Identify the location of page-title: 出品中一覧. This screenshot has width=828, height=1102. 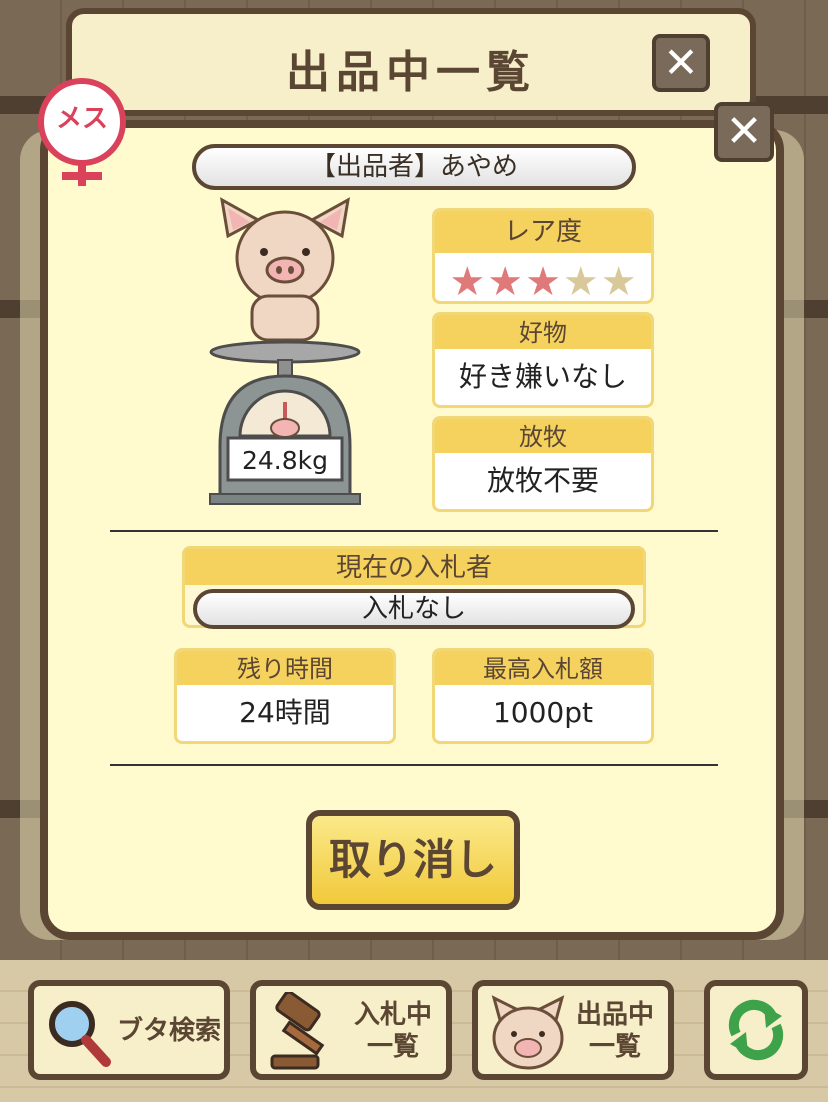
(411, 72).